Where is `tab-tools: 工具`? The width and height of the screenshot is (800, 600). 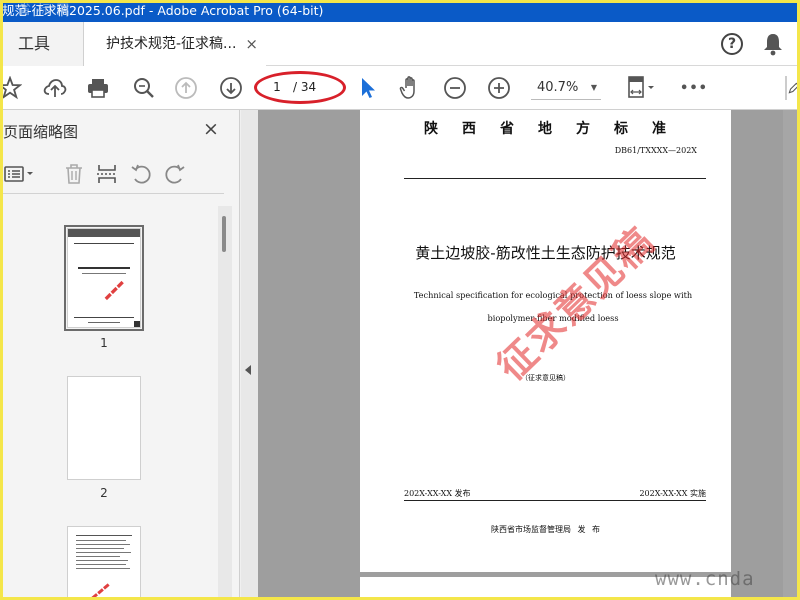
tab-tools: 工具 is located at coordinates (42, 44).